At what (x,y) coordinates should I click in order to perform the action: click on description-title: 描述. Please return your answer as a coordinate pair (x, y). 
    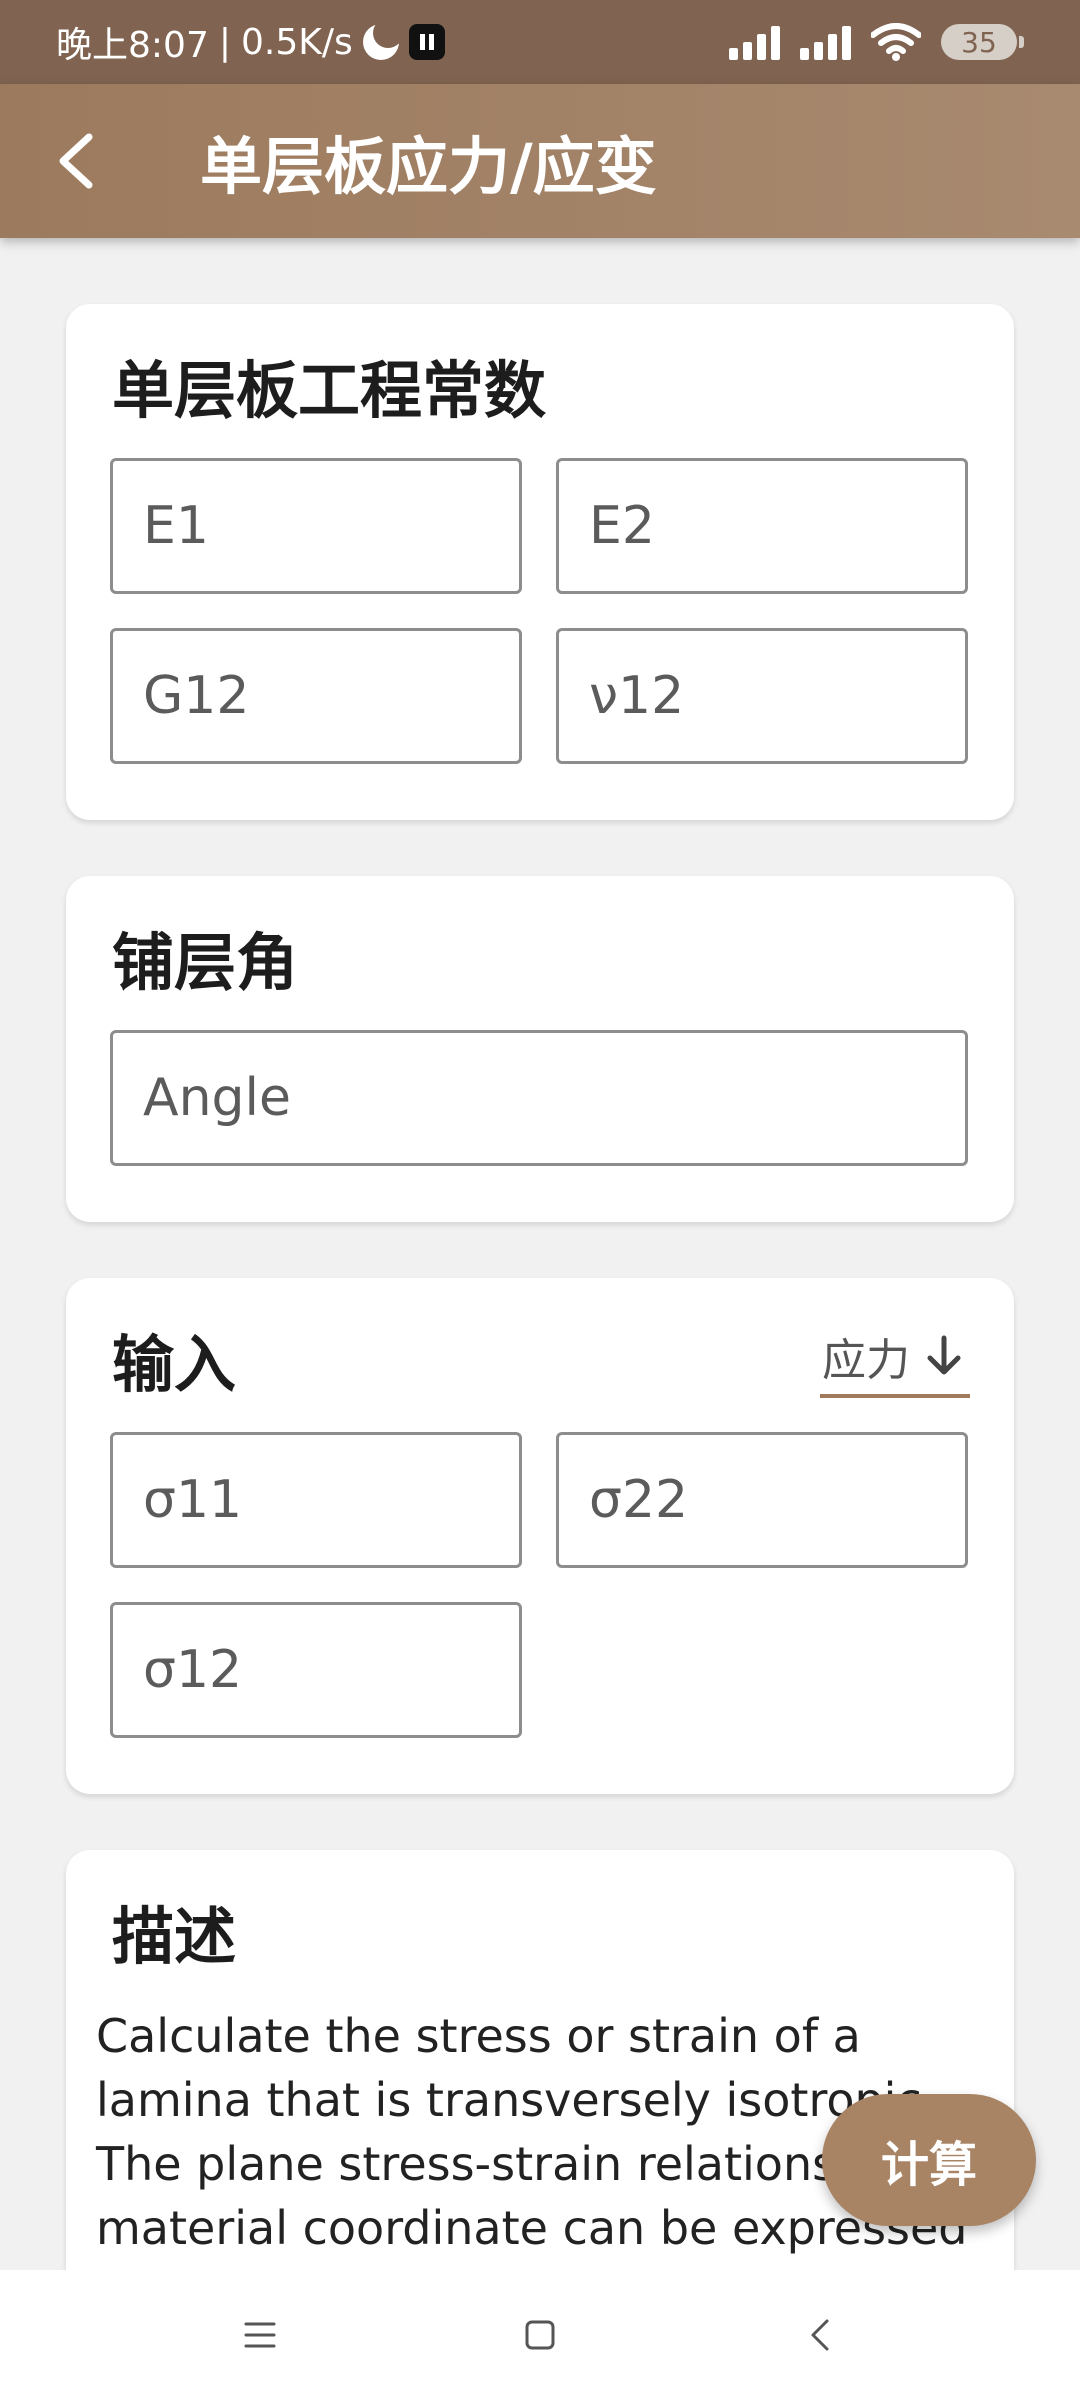
    Looking at the image, I should click on (174, 1936).